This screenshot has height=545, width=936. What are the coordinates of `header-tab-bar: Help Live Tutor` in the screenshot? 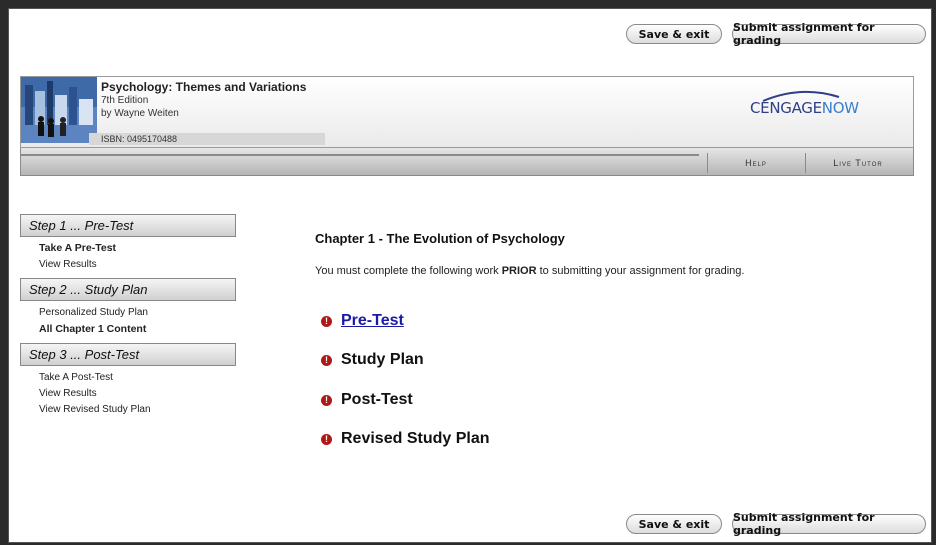 It's located at (467, 162).